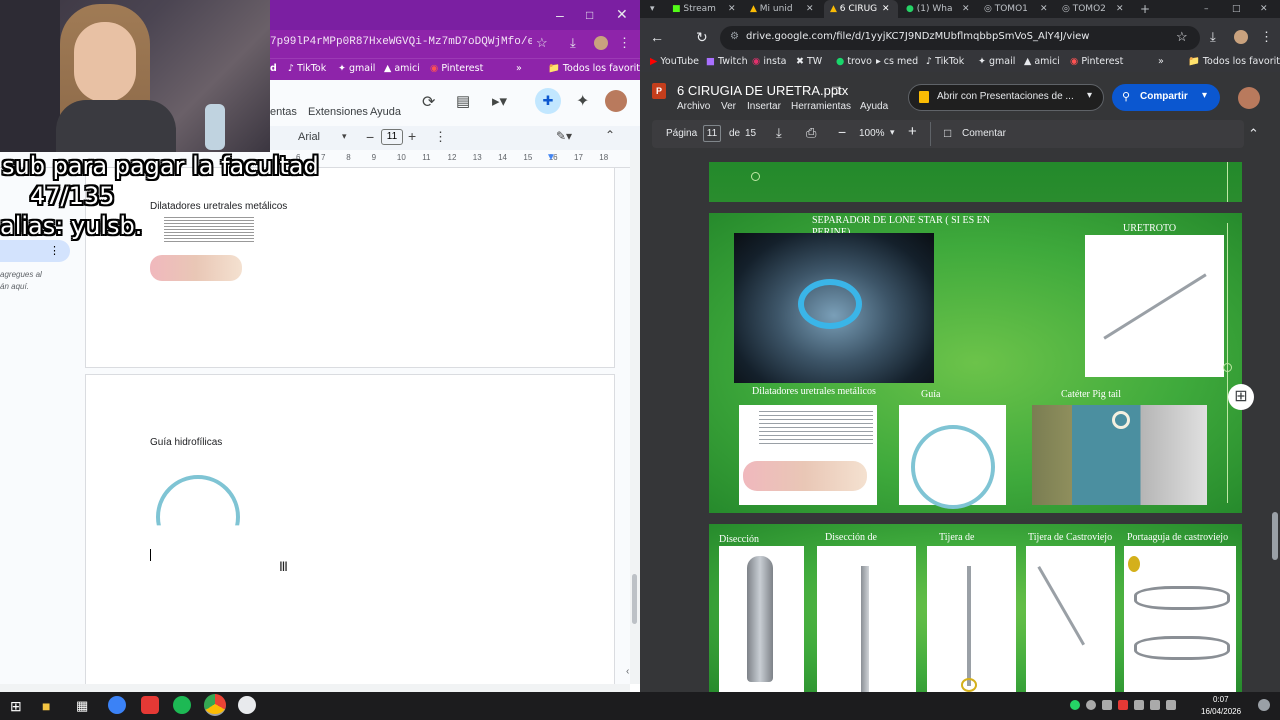 The width and height of the screenshot is (1280, 720). I want to click on edit-mode-icon: ✎▾, so click(564, 136).